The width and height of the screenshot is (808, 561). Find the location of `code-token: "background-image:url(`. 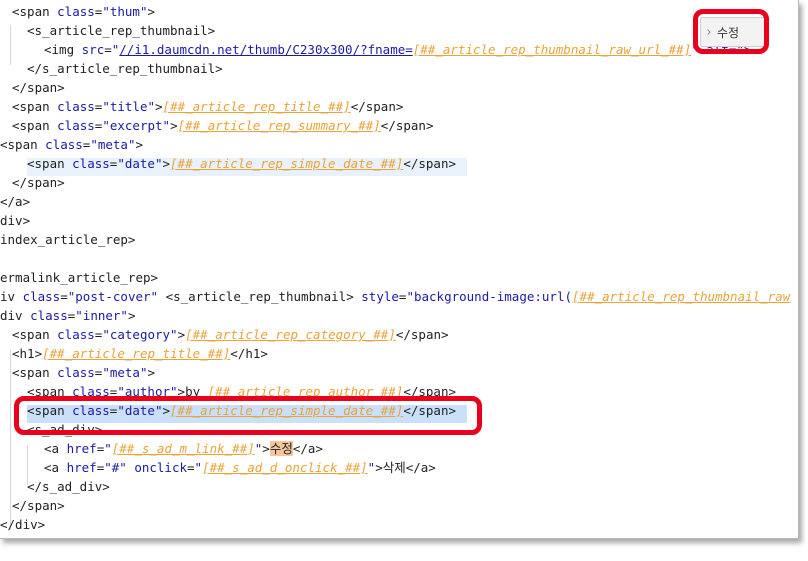

code-token: "background-image:url( is located at coordinates (489, 296).